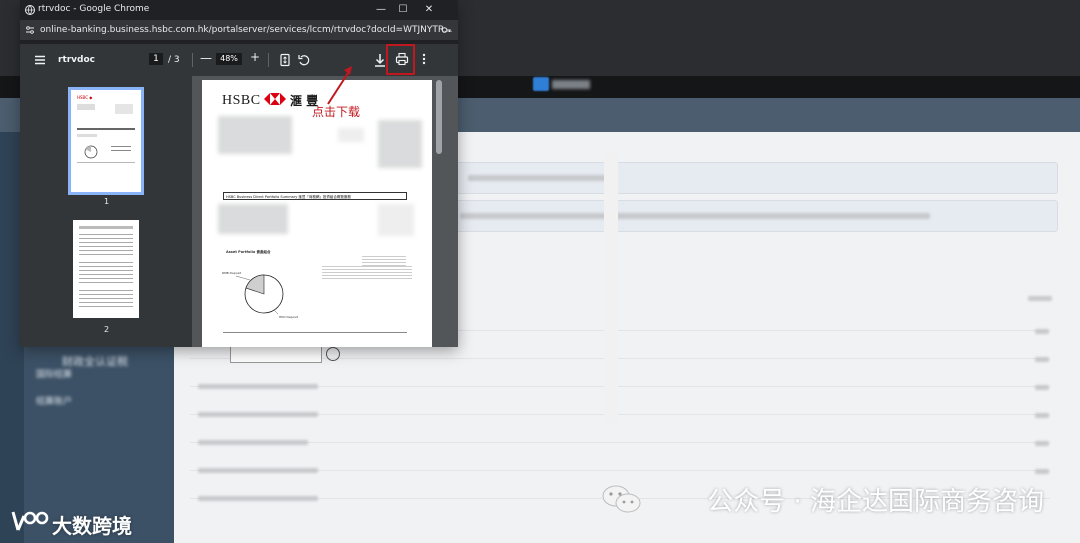  Describe the element at coordinates (275, 99) in the screenshot. I see `hsbc-hexagon-logo` at that location.